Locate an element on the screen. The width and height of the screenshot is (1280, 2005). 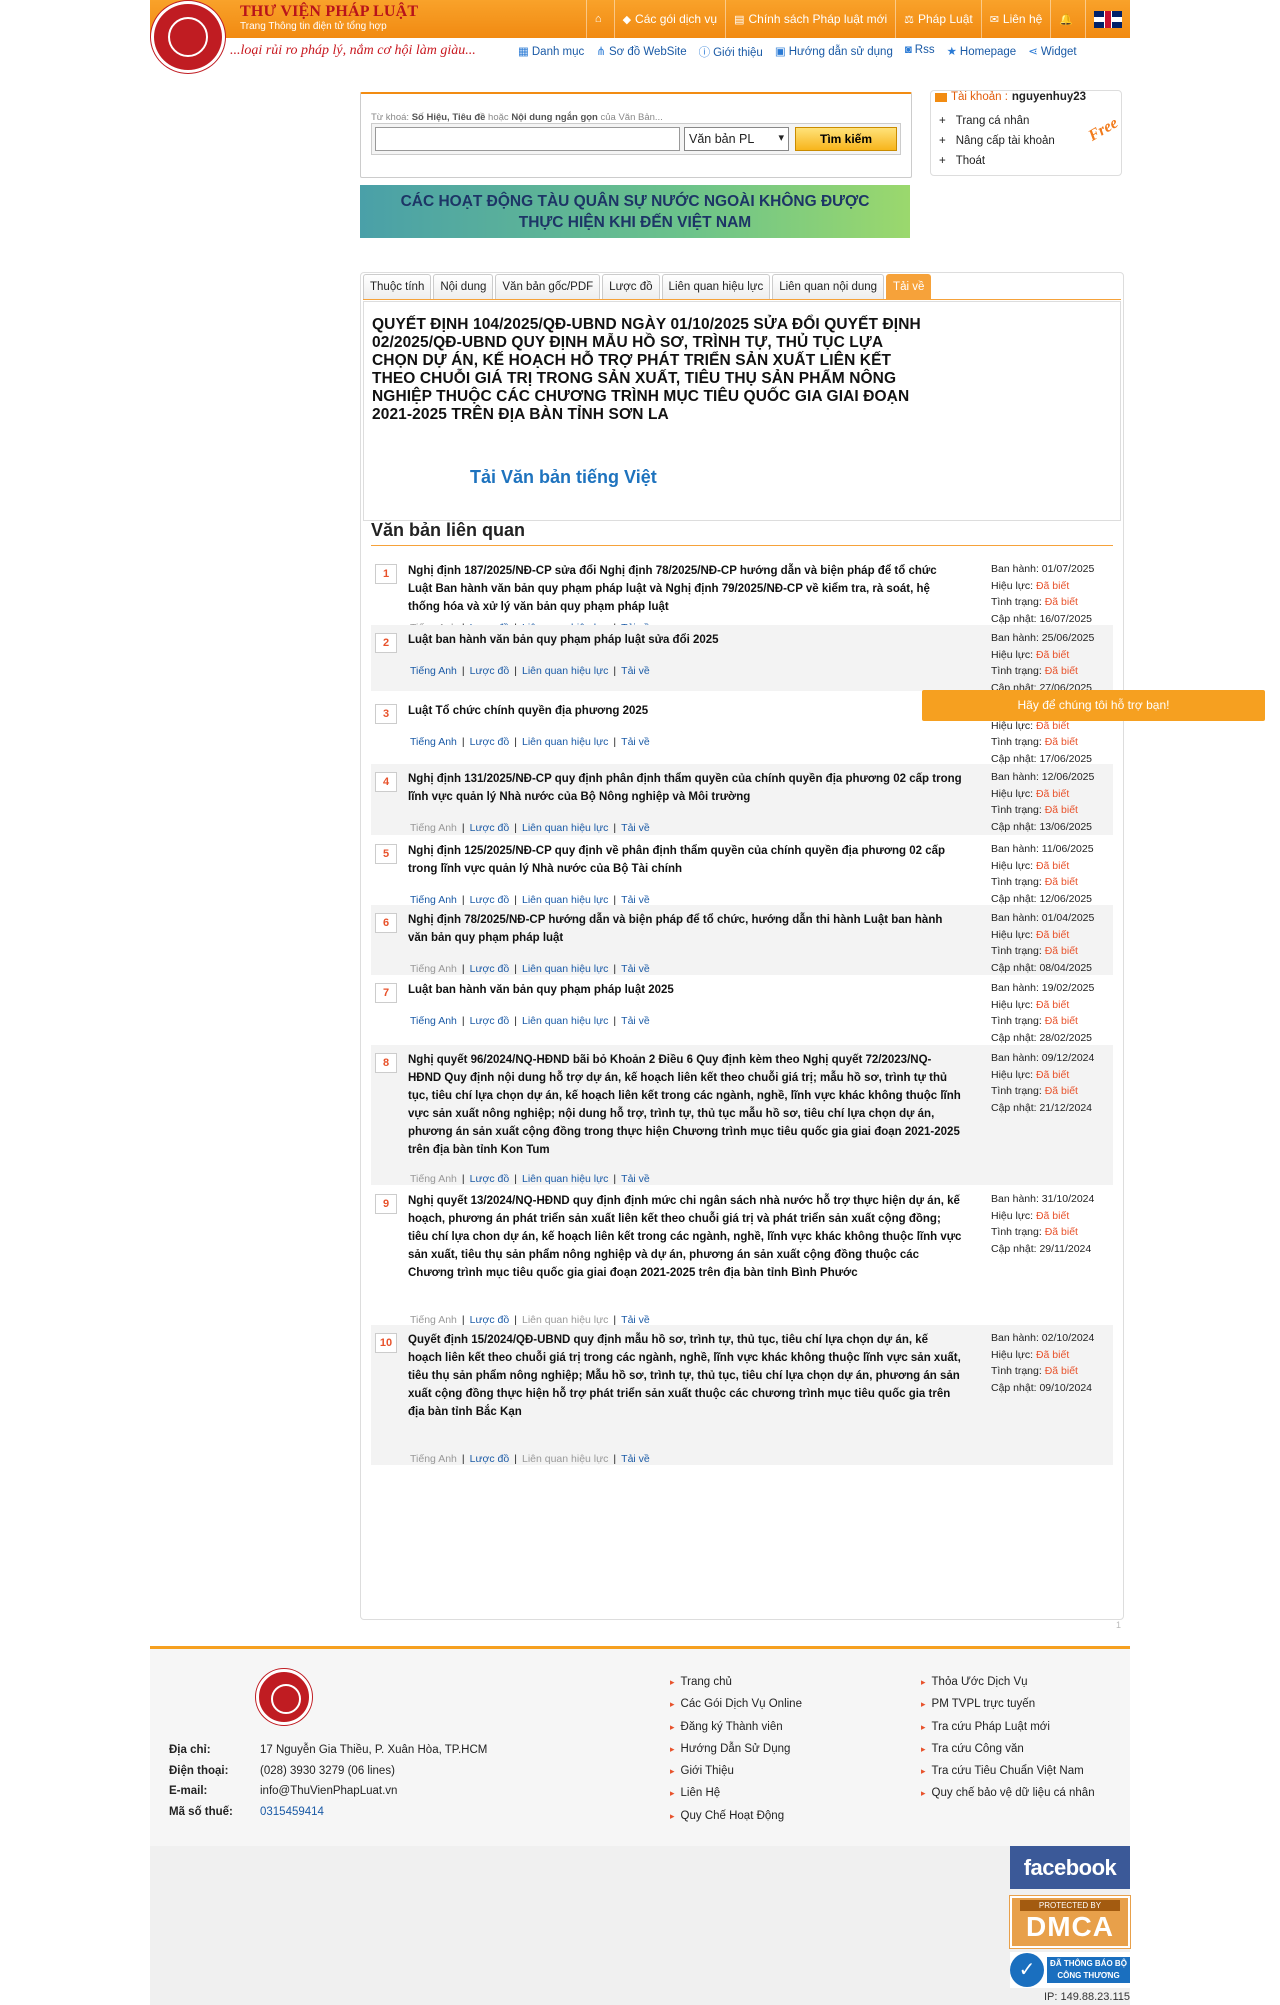
tab-5: Liên quan nội dung is located at coordinates (828, 286).